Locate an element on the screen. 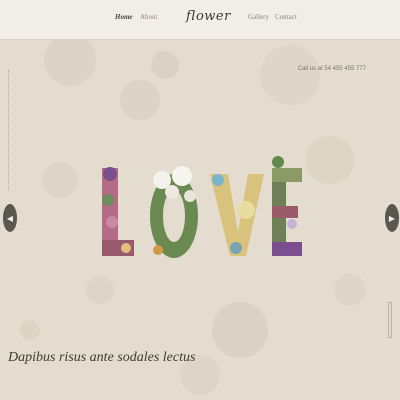 The height and width of the screenshot is (400, 400). contact-phone: Call us at 54 455 455 777 is located at coordinates (331, 69).